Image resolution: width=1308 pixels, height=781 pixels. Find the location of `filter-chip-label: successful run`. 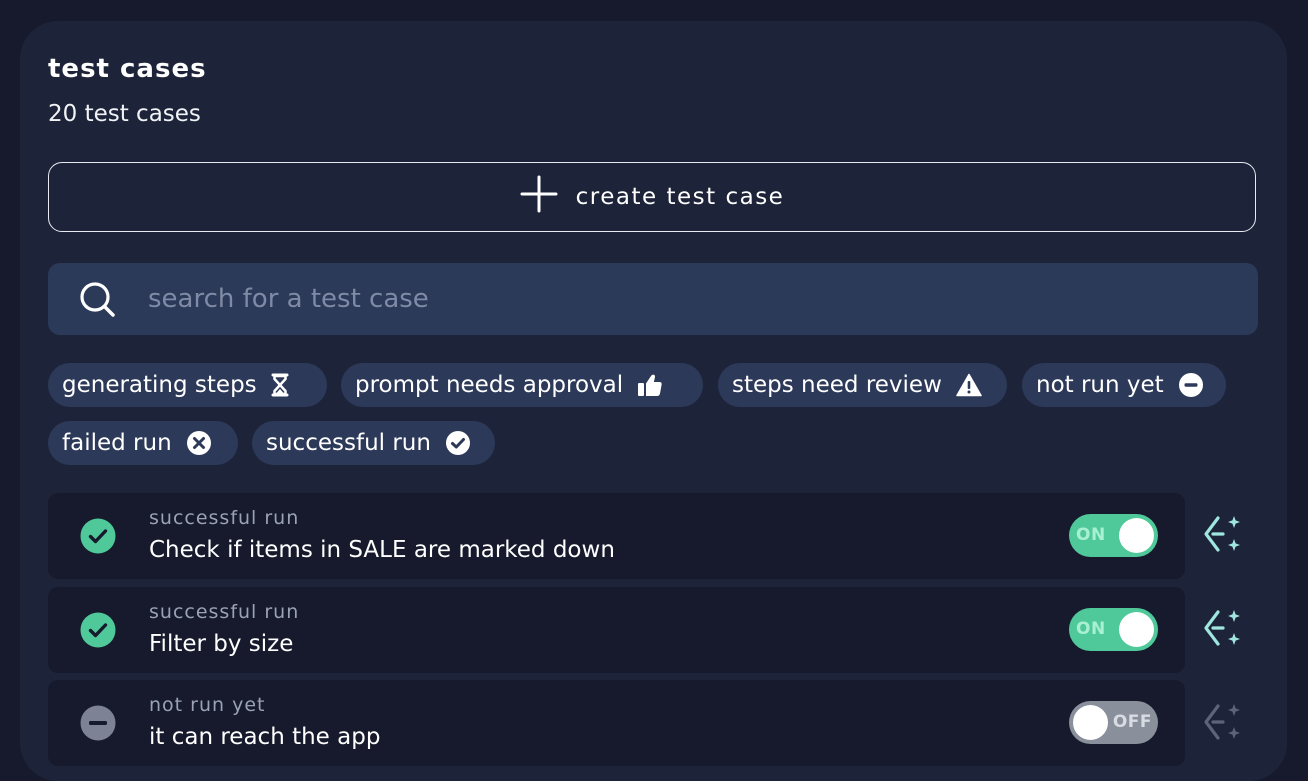

filter-chip-label: successful run is located at coordinates (348, 443).